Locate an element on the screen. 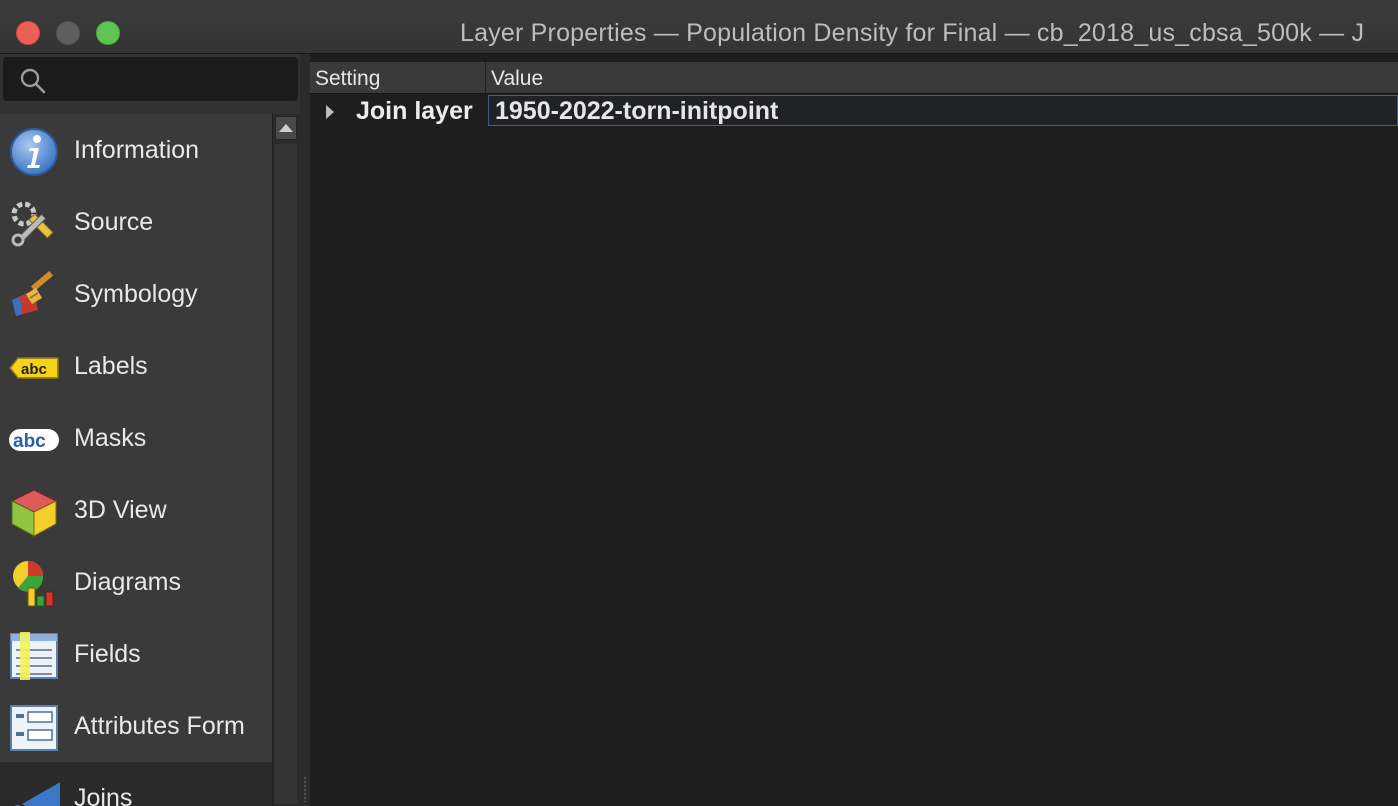  sidebar-item-labels: abc Labels is located at coordinates (136, 366).